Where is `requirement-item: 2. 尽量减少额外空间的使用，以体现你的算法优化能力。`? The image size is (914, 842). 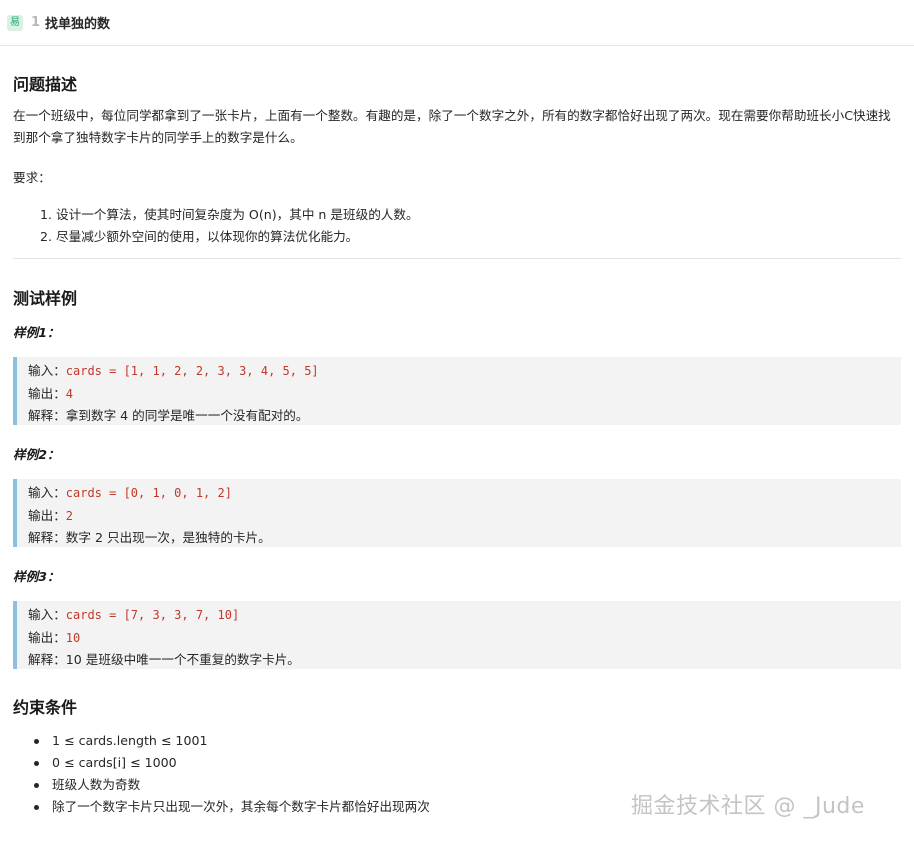 requirement-item: 2. 尽量减少额外空间的使用，以体现你的算法优化能力。 is located at coordinates (199, 236).